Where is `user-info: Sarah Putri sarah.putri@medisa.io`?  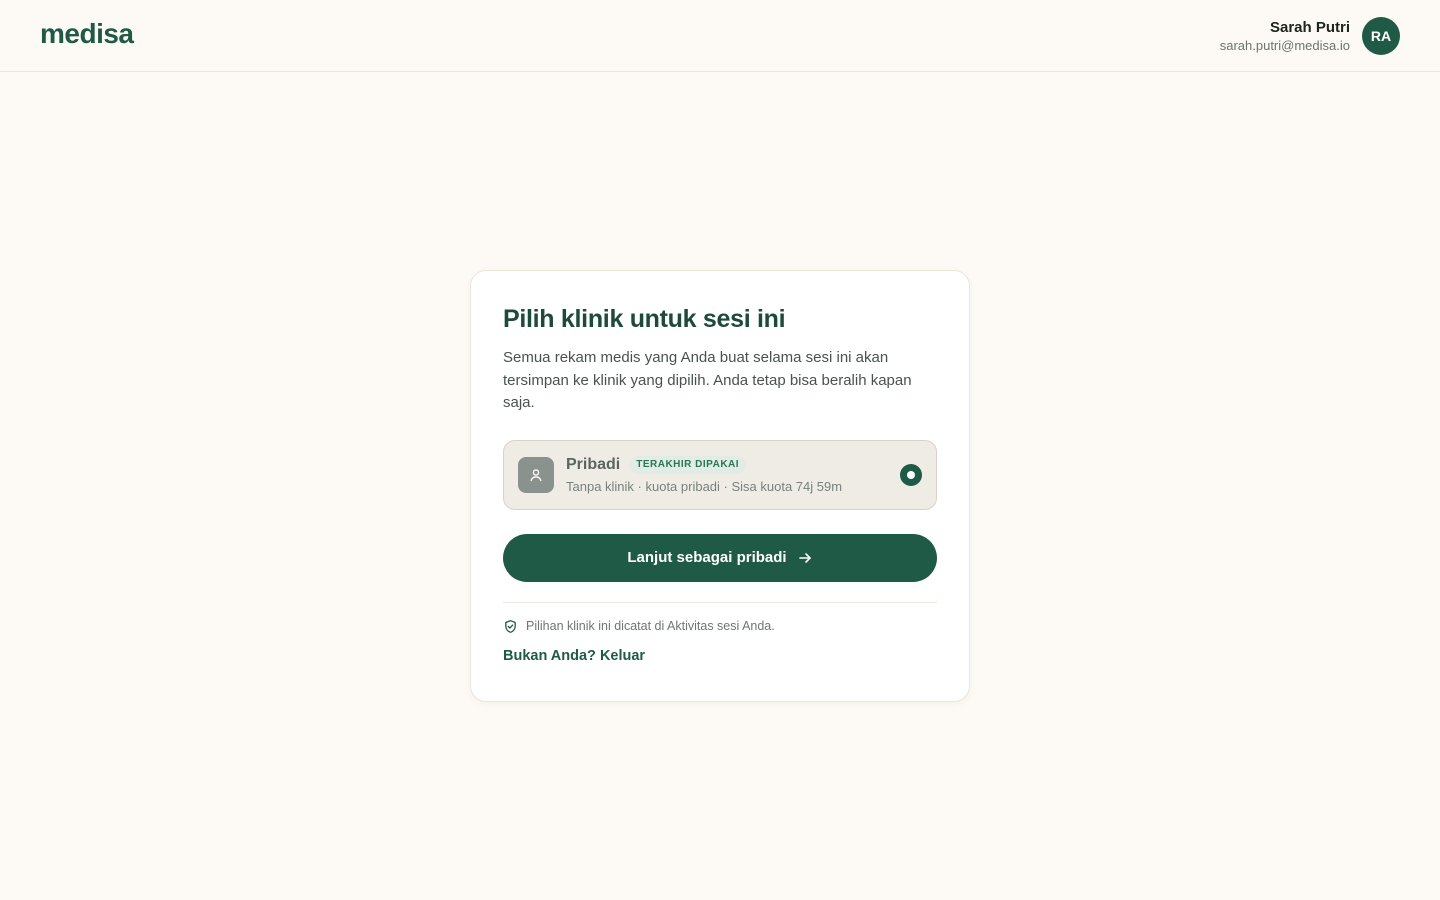
user-info: Sarah Putri sarah.putri@medisa.io is located at coordinates (1285, 36).